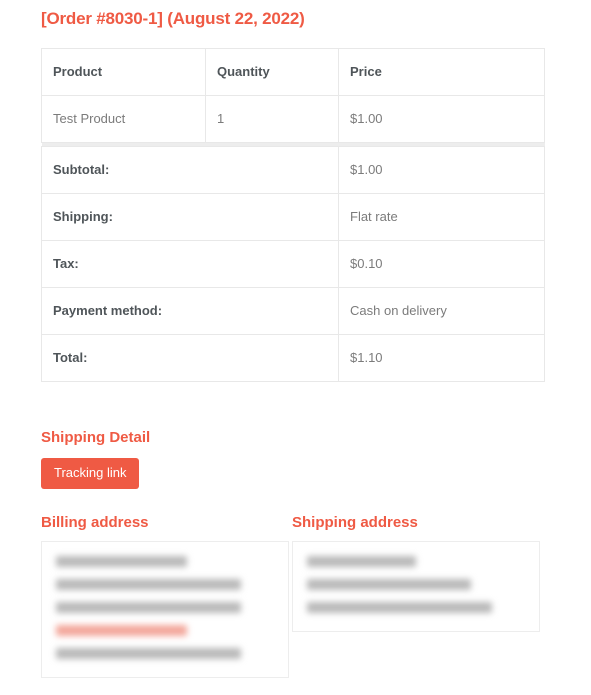  I want to click on table-row: Test Product 1 $1.00, so click(293, 119).